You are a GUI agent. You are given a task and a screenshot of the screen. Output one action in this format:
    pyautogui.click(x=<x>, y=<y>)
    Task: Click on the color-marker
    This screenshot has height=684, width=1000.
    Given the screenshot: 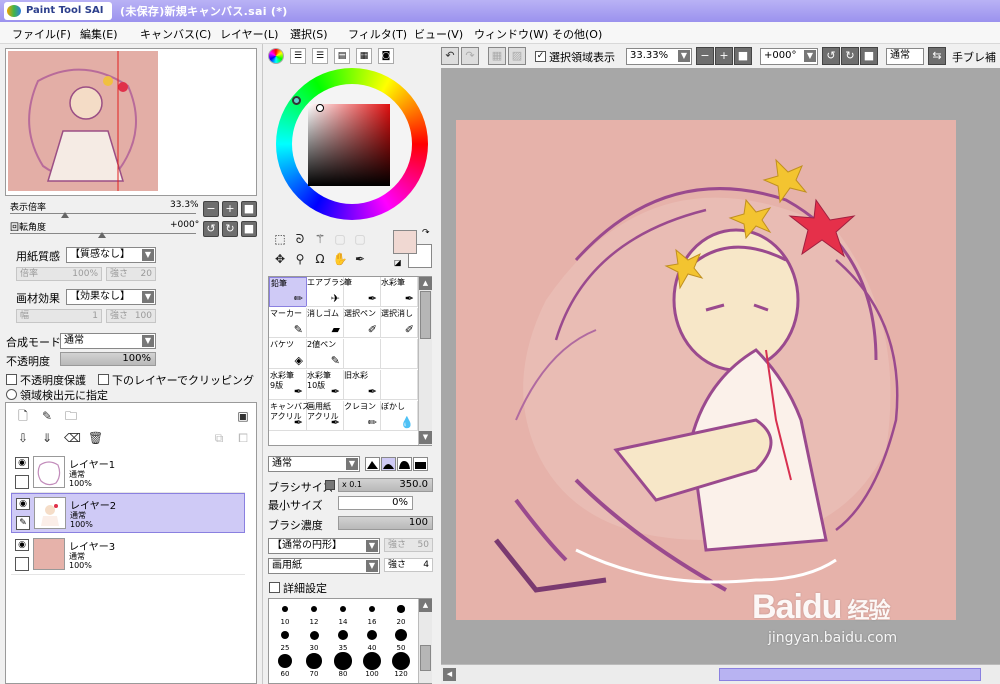 What is the action you would take?
    pyautogui.click(x=320, y=108)
    